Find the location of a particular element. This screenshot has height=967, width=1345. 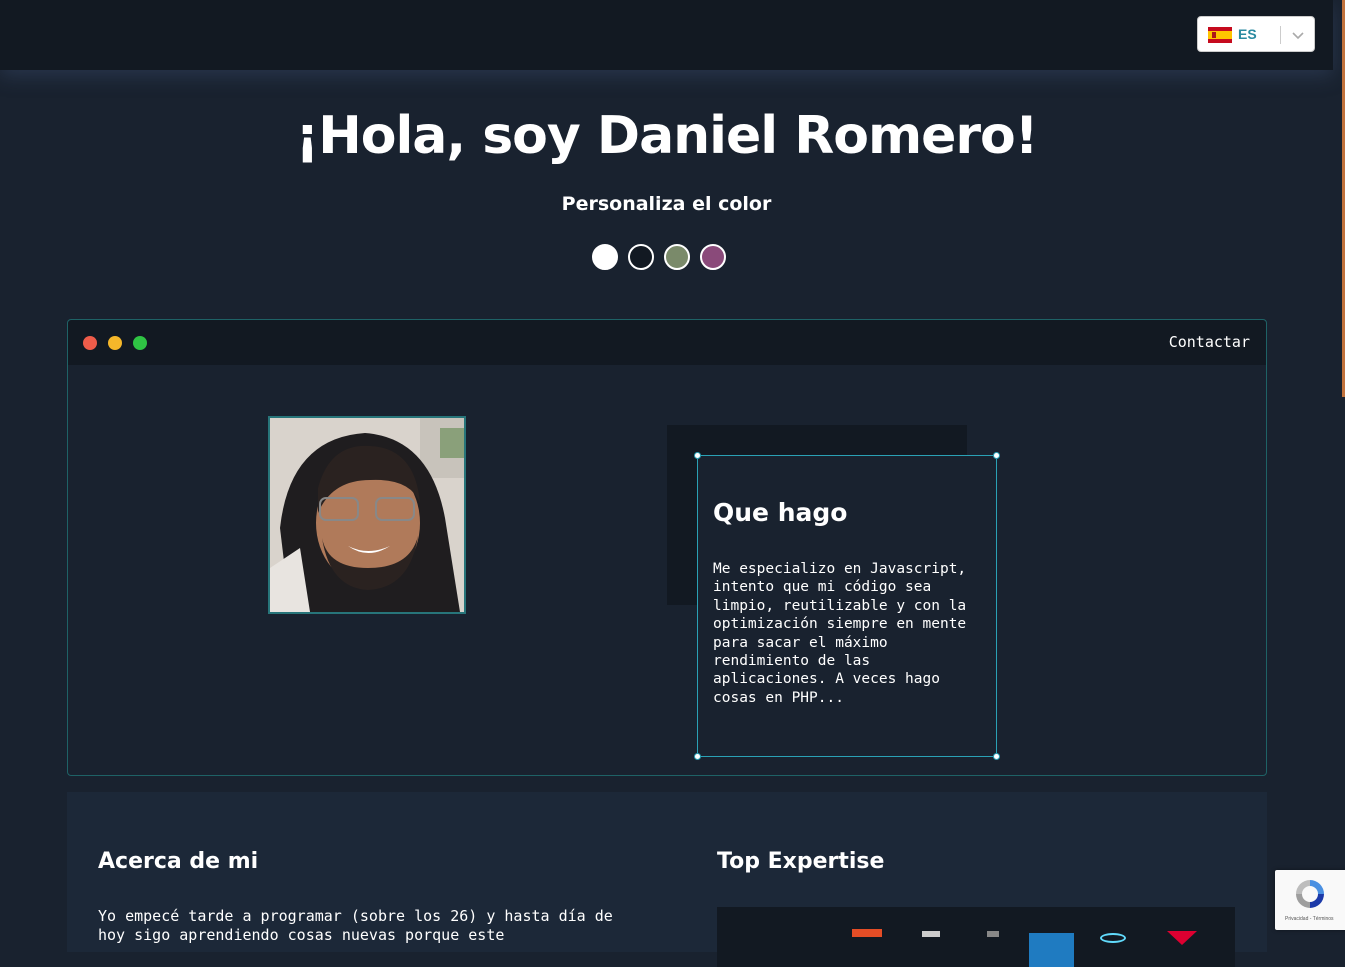

html5-icon is located at coordinates (867, 933).